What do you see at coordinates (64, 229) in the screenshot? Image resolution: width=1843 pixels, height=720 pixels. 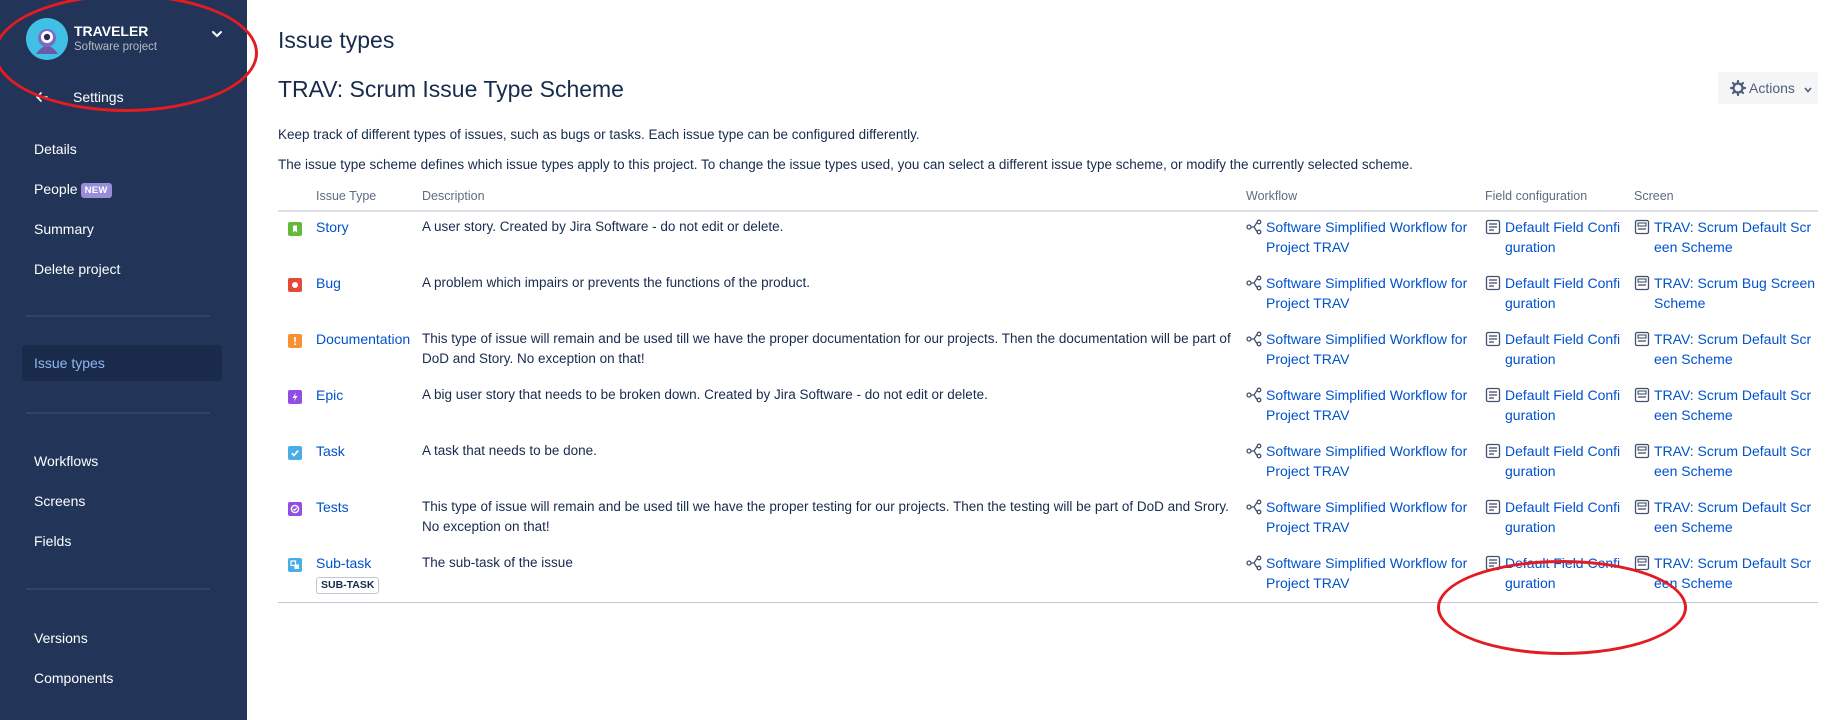 I see `sidebar-item-label: Summary` at bounding box center [64, 229].